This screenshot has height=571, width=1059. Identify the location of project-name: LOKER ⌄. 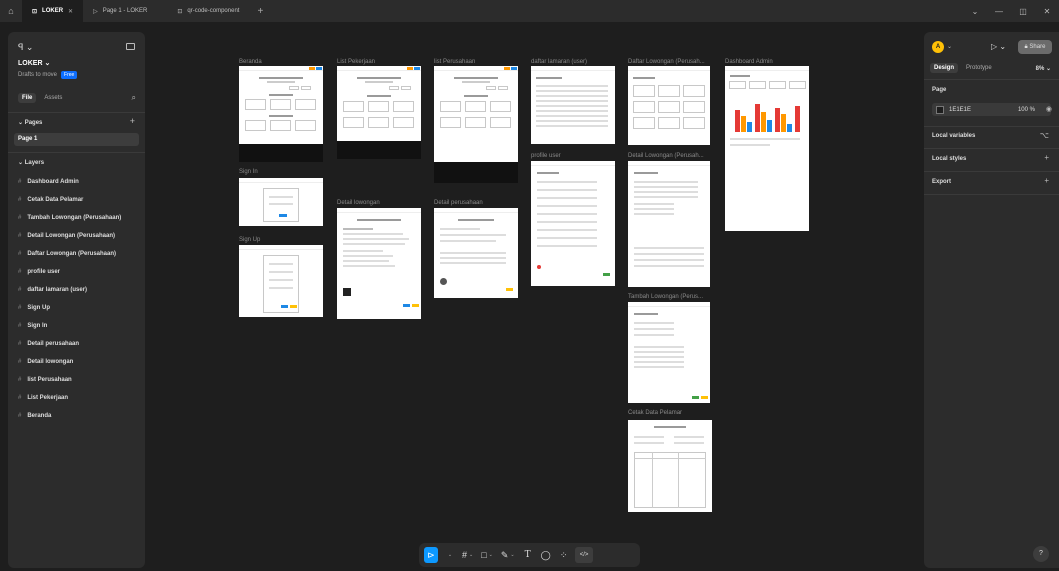
(34, 63).